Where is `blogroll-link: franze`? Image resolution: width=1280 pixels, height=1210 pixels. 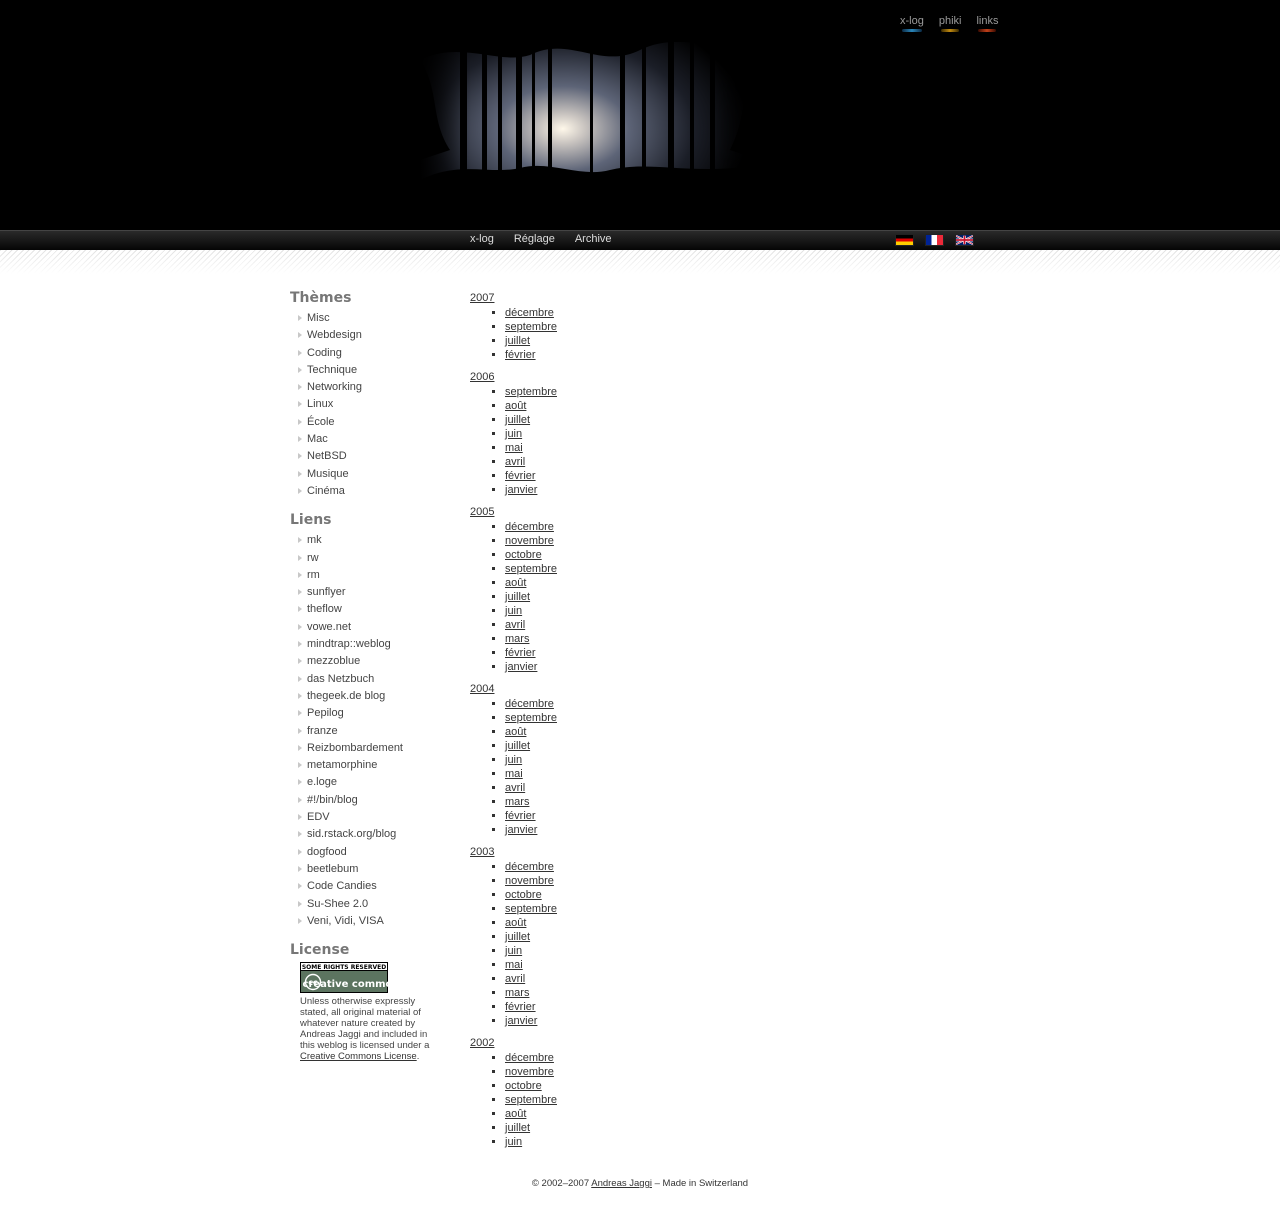 blogroll-link: franze is located at coordinates (322, 731).